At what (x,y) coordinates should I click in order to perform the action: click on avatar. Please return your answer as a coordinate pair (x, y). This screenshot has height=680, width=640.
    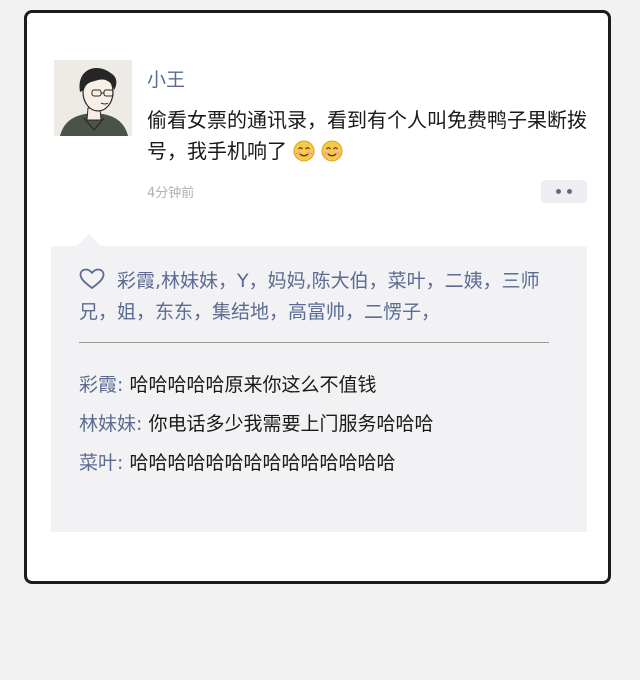
    Looking at the image, I should click on (93, 98).